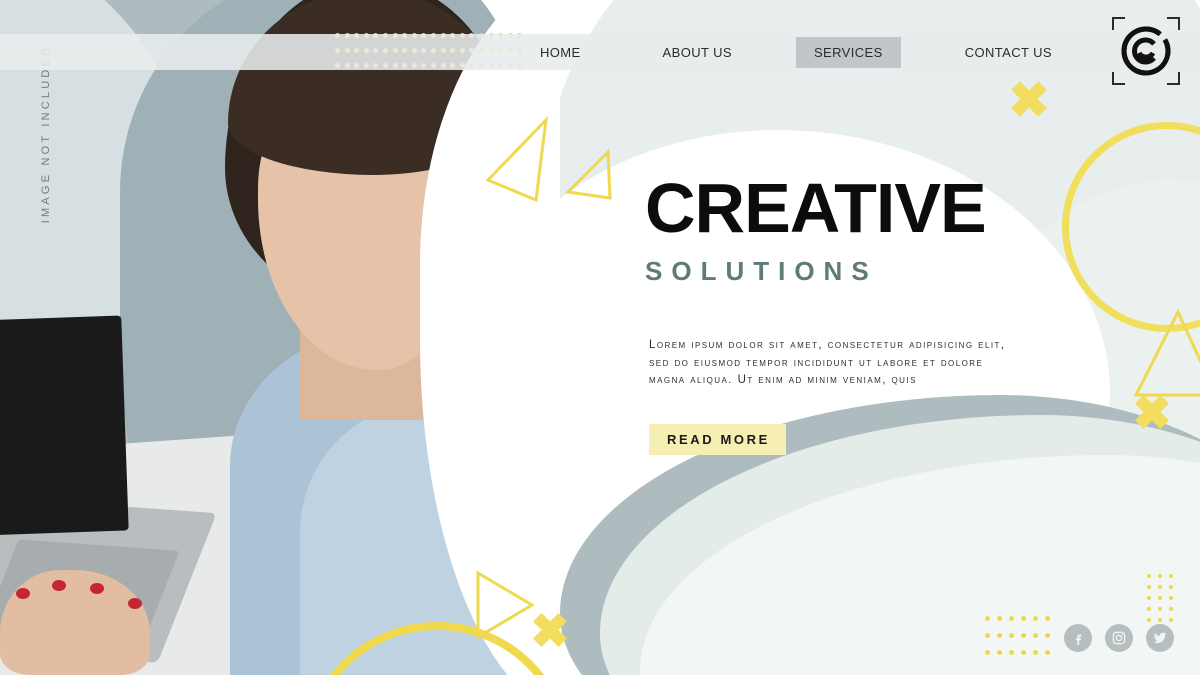  I want to click on cross-mark-bottom, so click(550, 630).